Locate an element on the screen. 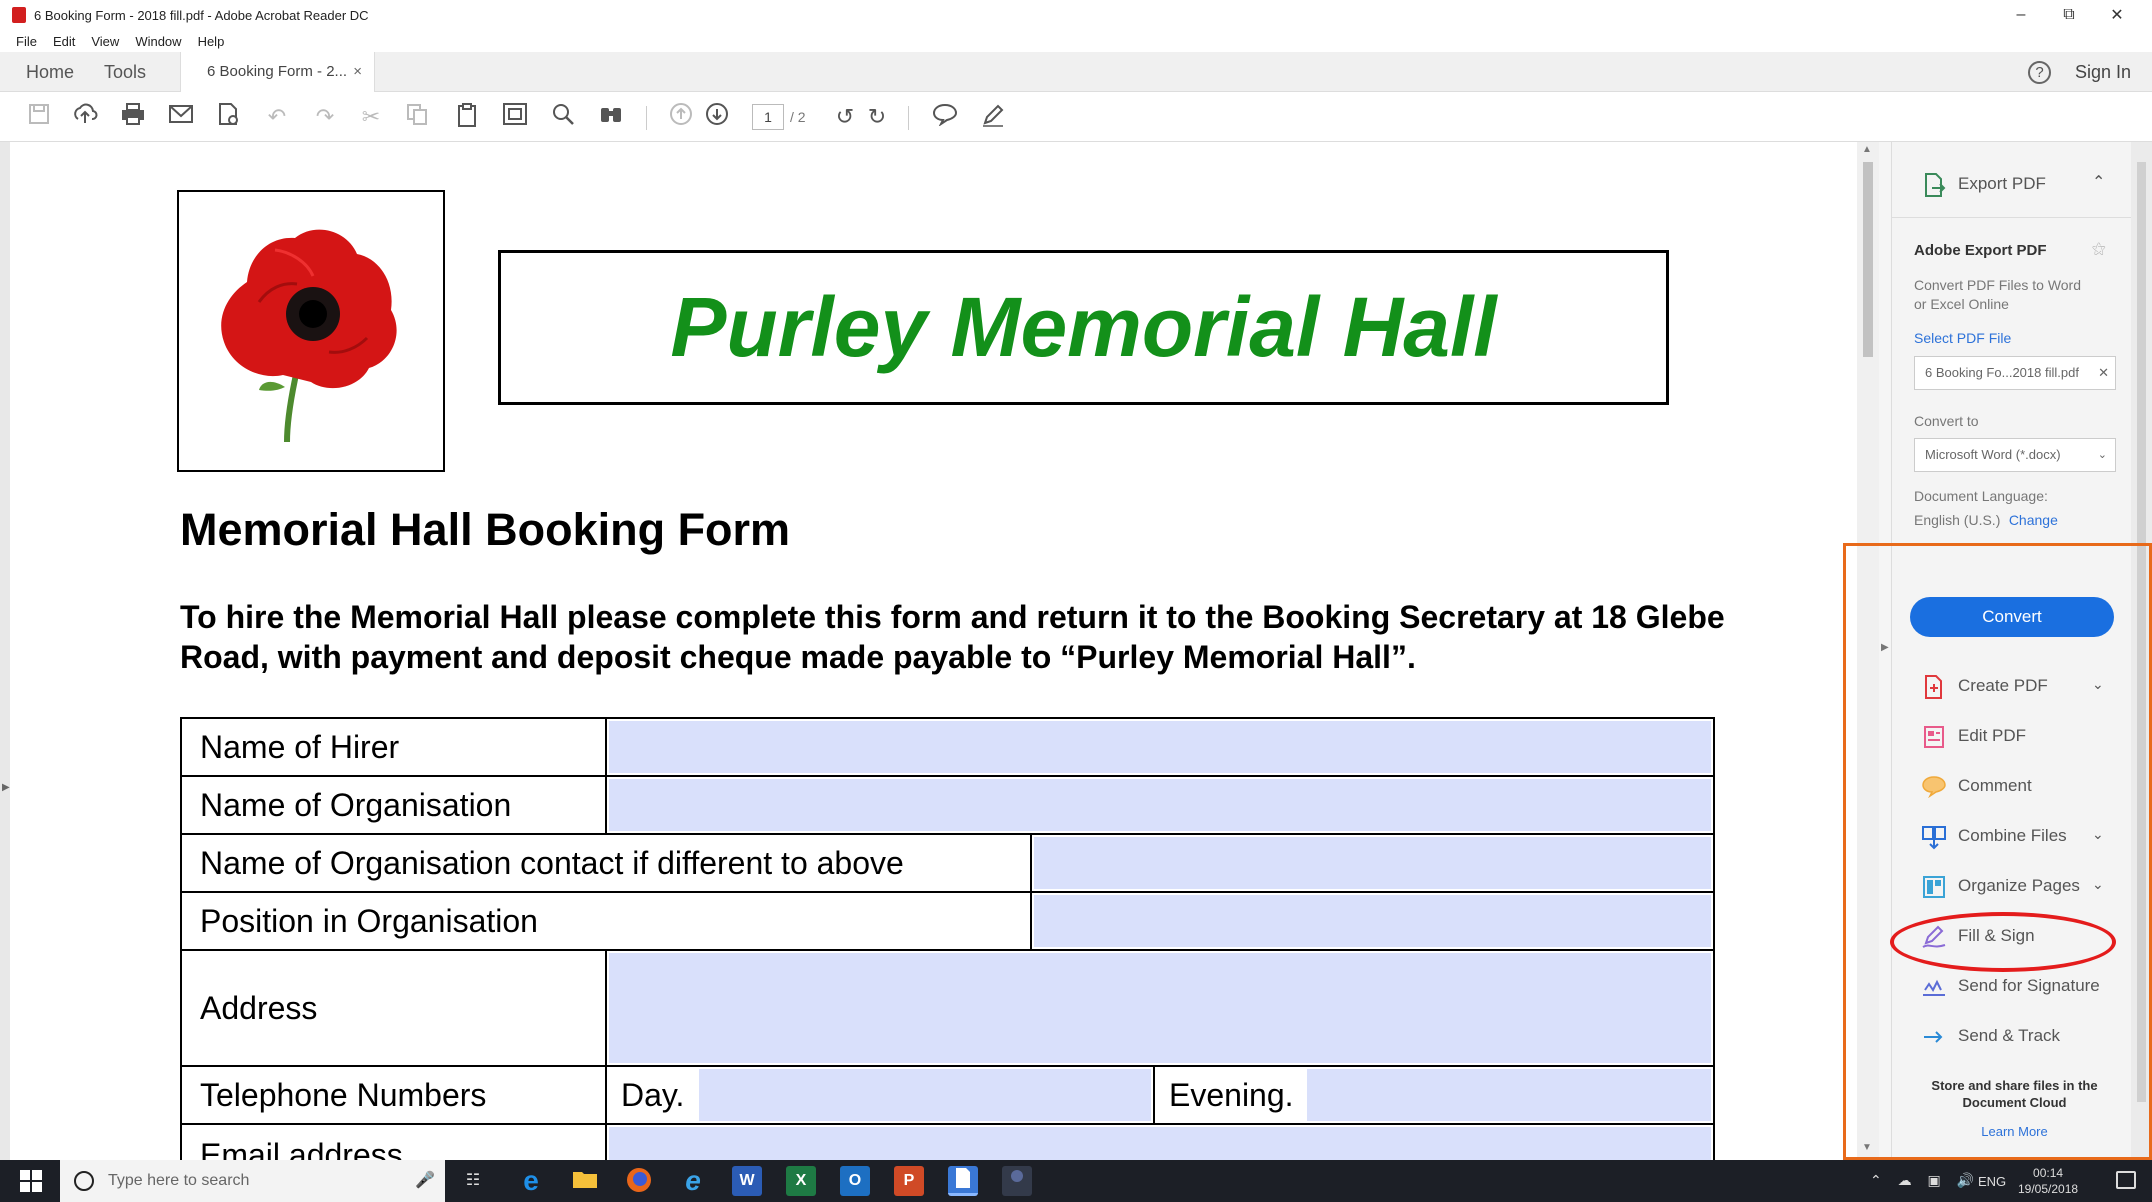  poppy-image is located at coordinates (311, 331).